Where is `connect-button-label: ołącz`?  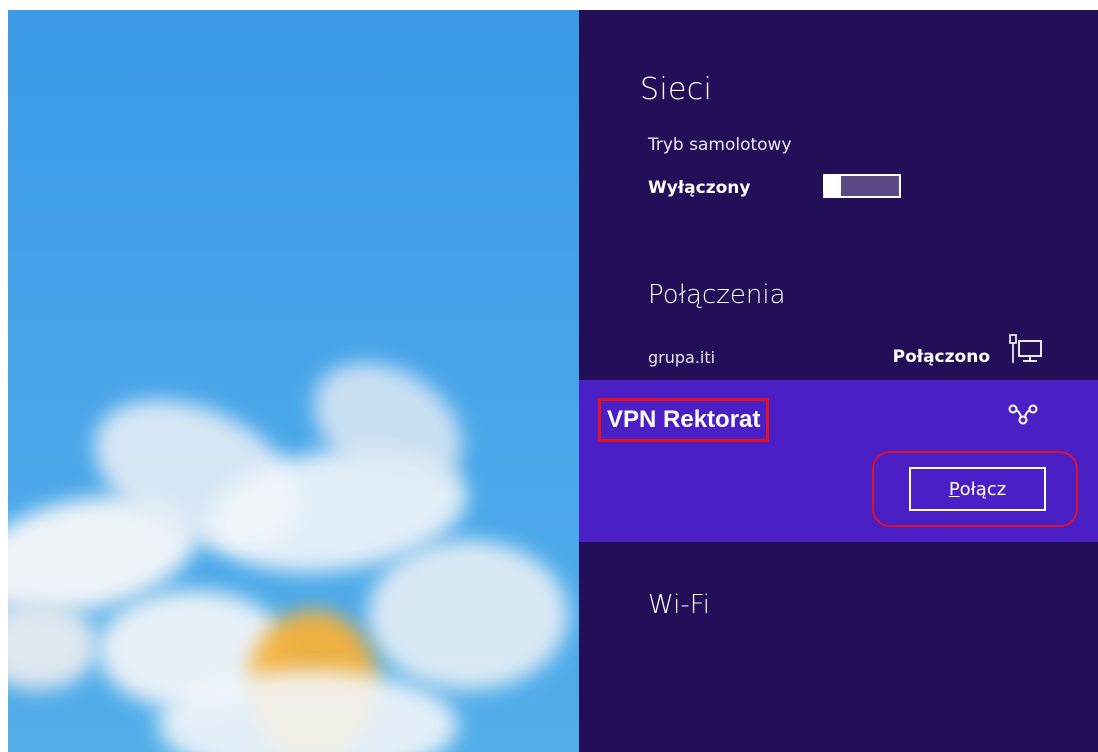
connect-button-label: ołącz is located at coordinates (983, 489).